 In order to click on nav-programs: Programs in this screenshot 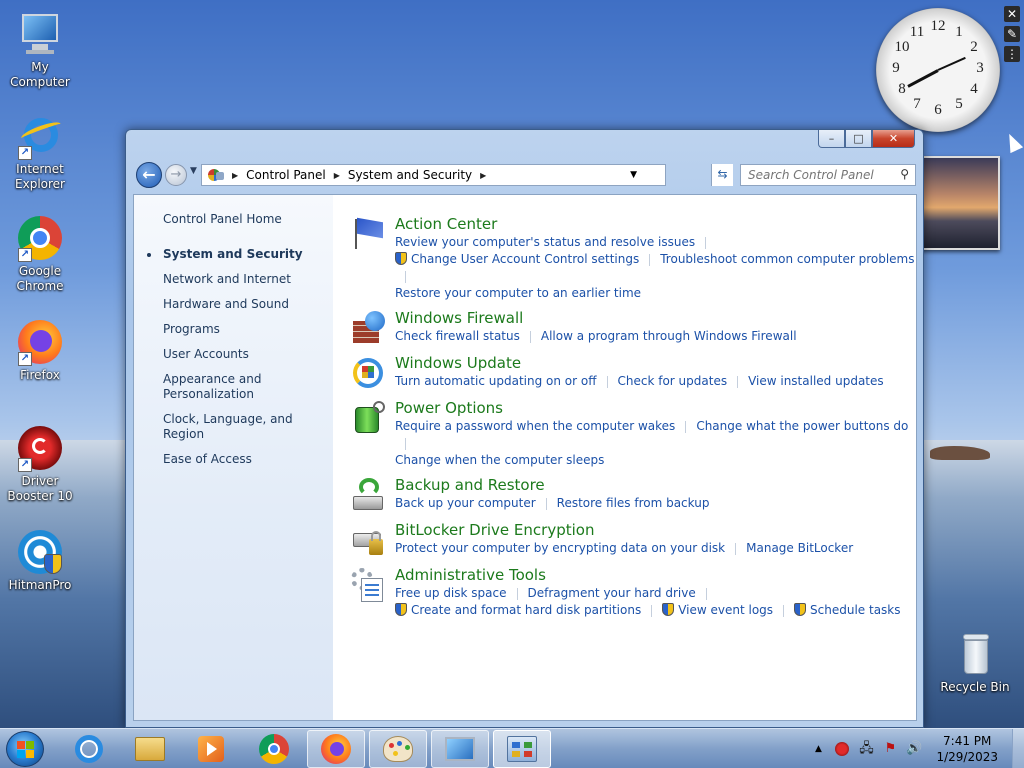, I will do `click(233, 329)`.